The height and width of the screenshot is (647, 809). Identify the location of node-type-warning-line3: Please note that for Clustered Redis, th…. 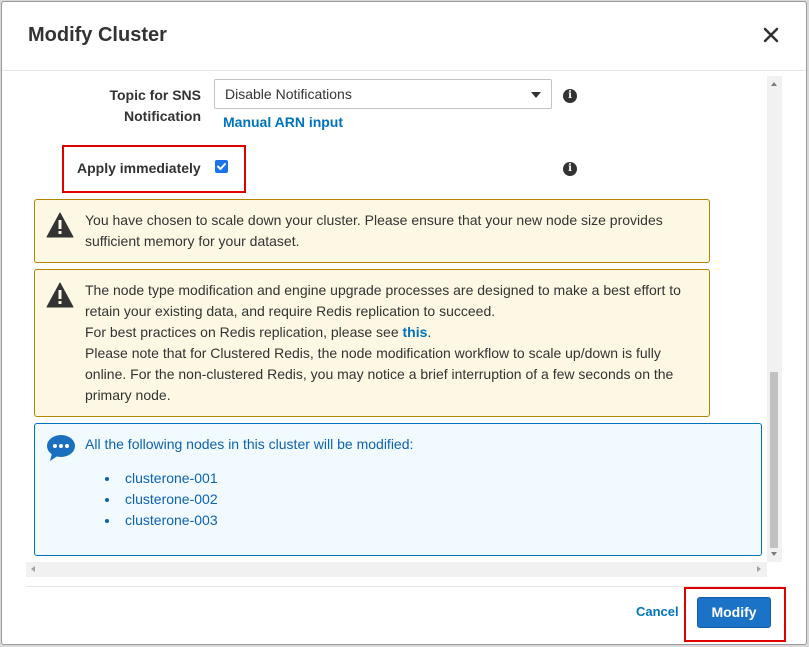
(379, 374).